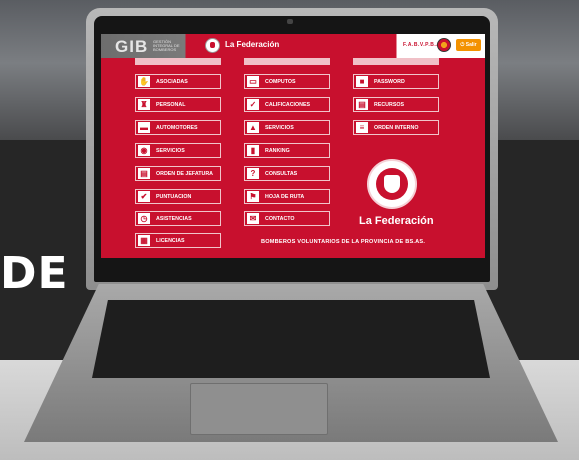  What do you see at coordinates (253, 173) in the screenshot?
I see `question-icon: ?` at bounding box center [253, 173].